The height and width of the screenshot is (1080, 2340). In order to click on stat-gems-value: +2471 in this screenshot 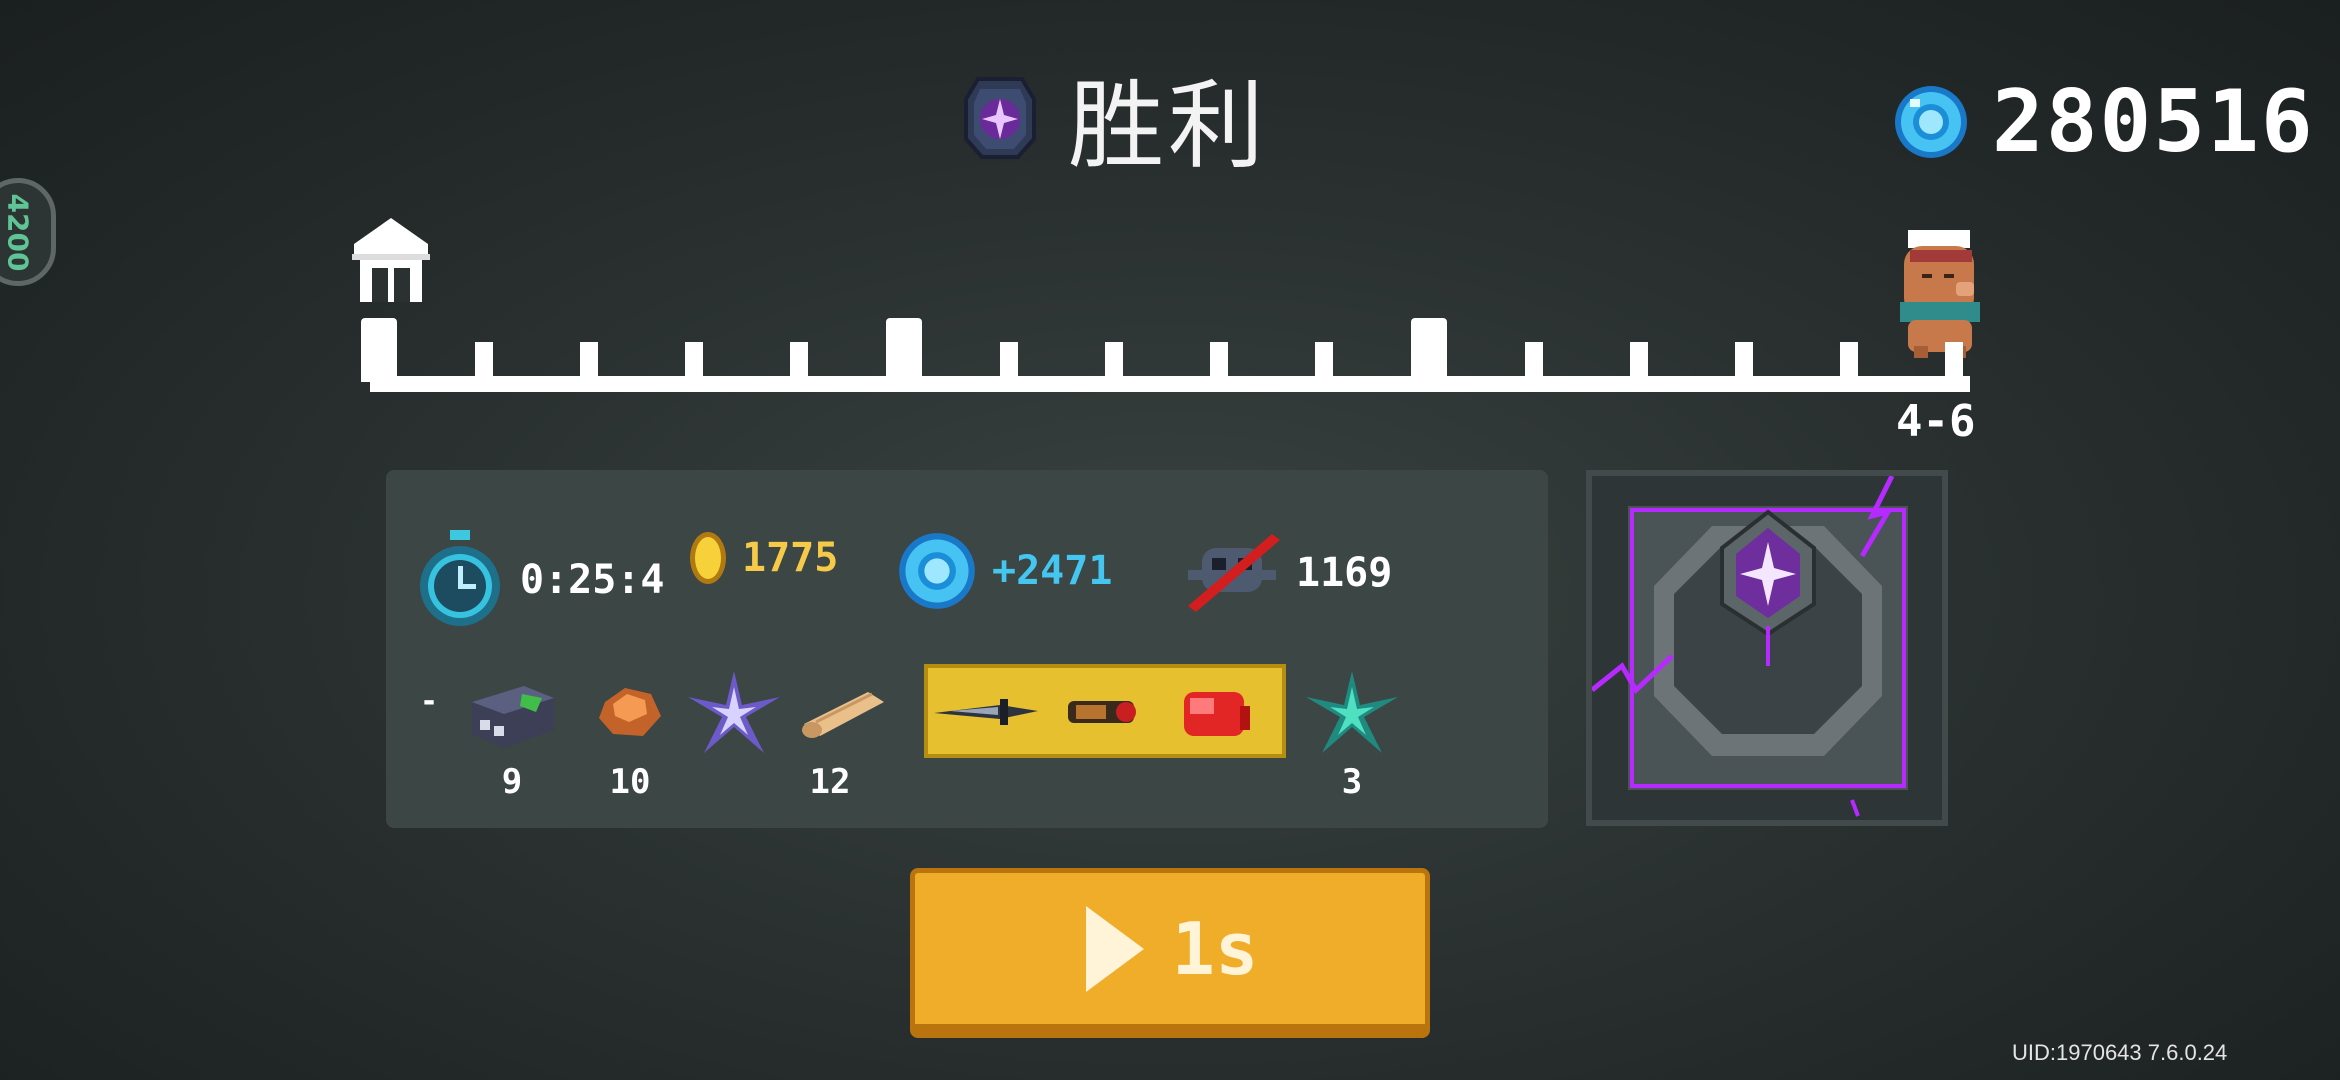, I will do `click(1052, 571)`.